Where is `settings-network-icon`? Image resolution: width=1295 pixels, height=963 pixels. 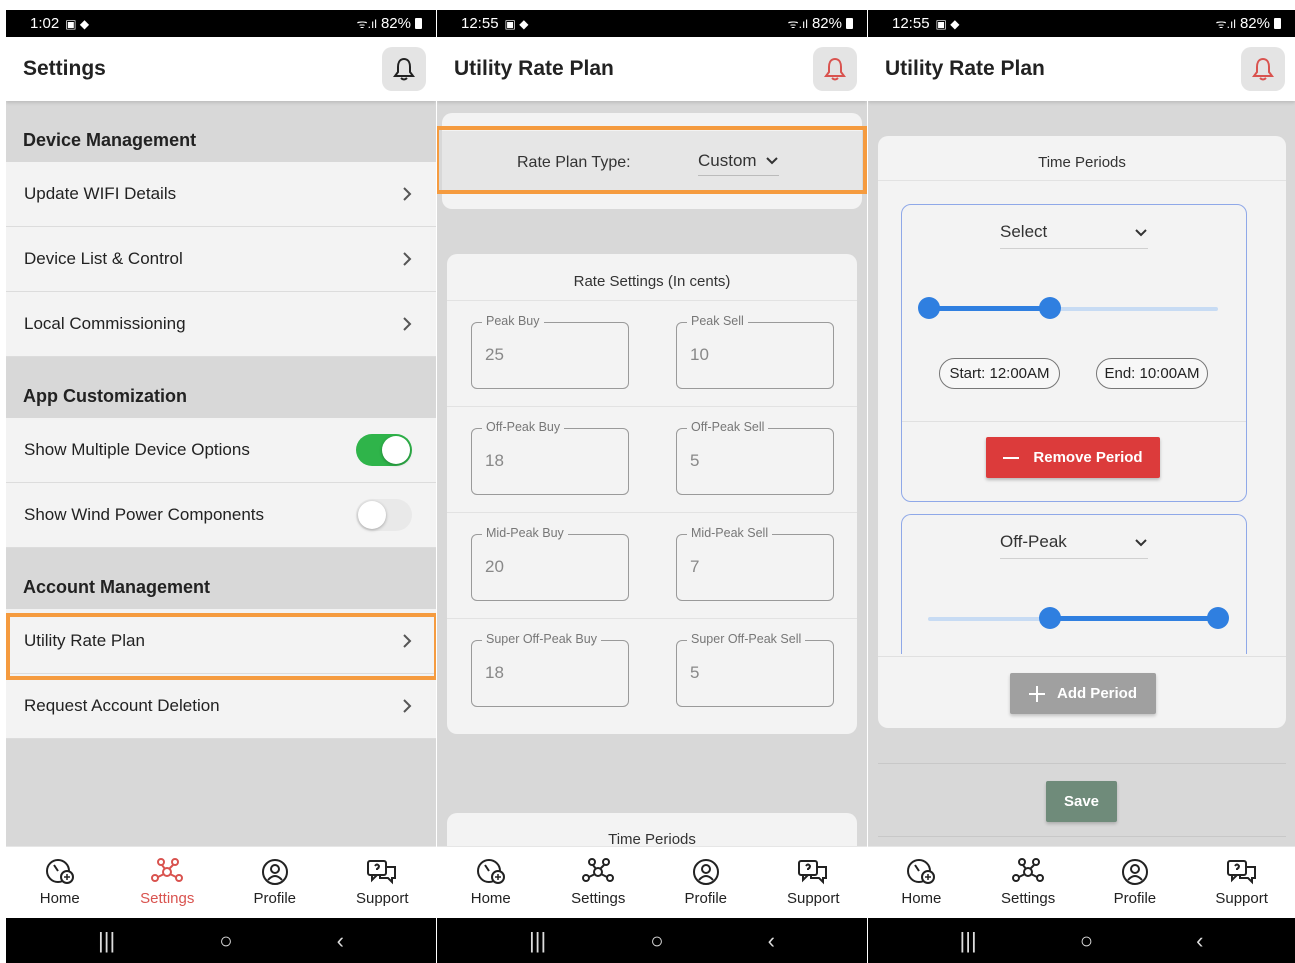
settings-network-icon is located at coordinates (1028, 870).